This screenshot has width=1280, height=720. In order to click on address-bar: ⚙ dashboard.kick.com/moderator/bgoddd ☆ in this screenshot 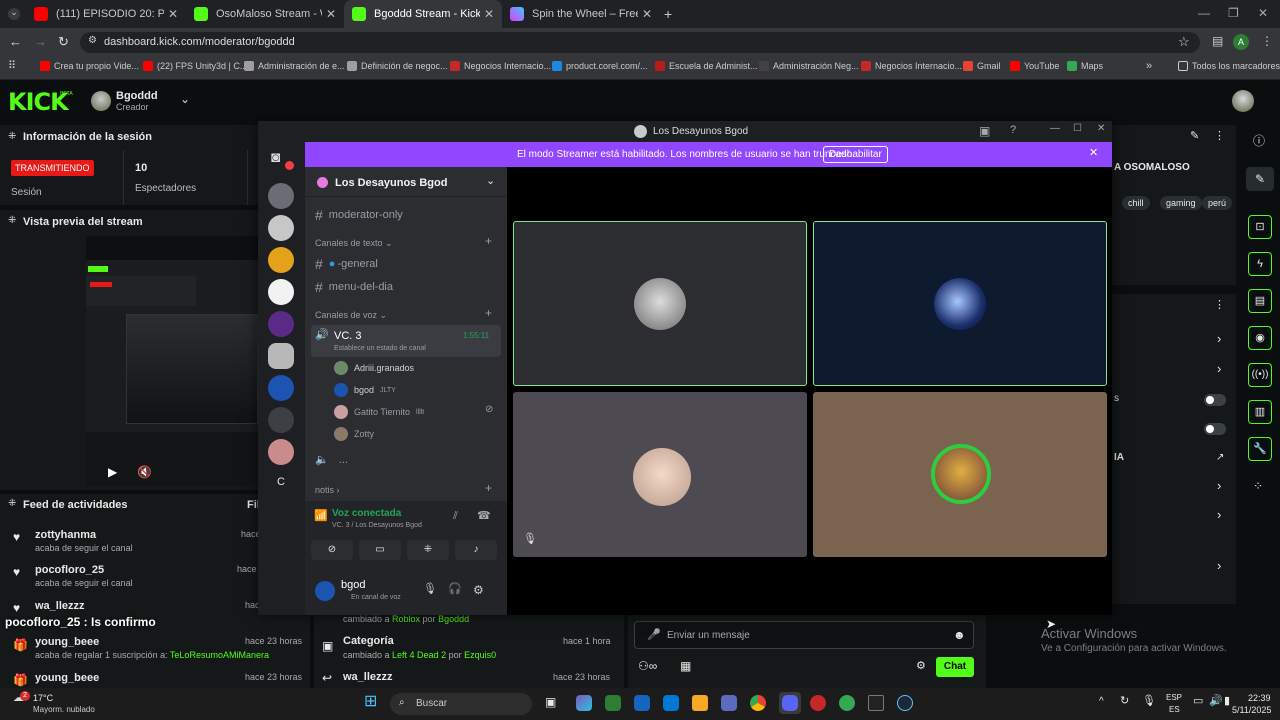, I will do `click(640, 42)`.